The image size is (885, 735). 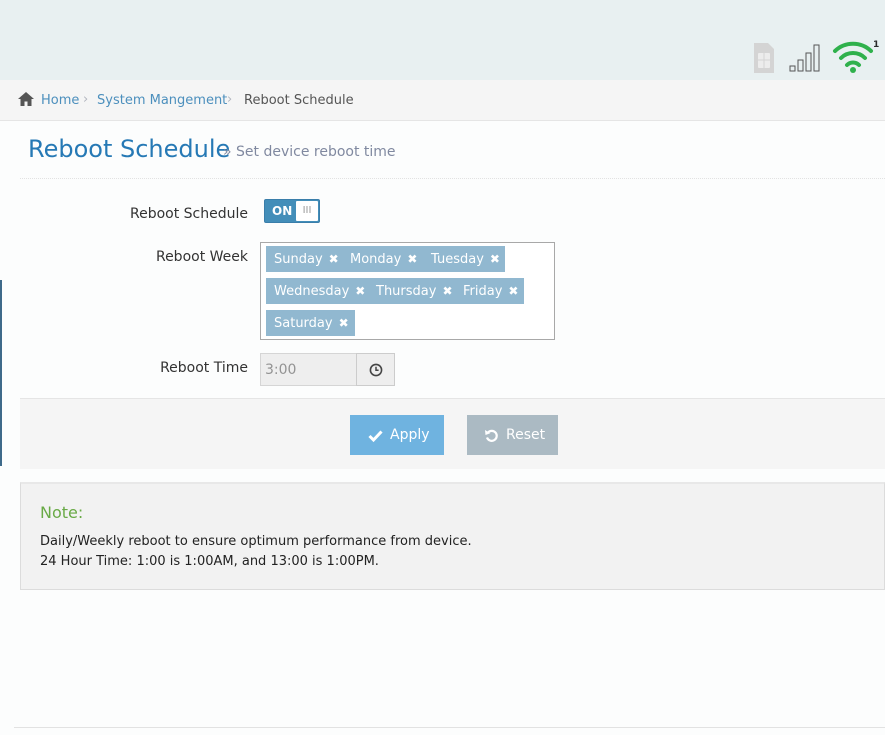 I want to click on footer-divider, so click(x=449, y=727).